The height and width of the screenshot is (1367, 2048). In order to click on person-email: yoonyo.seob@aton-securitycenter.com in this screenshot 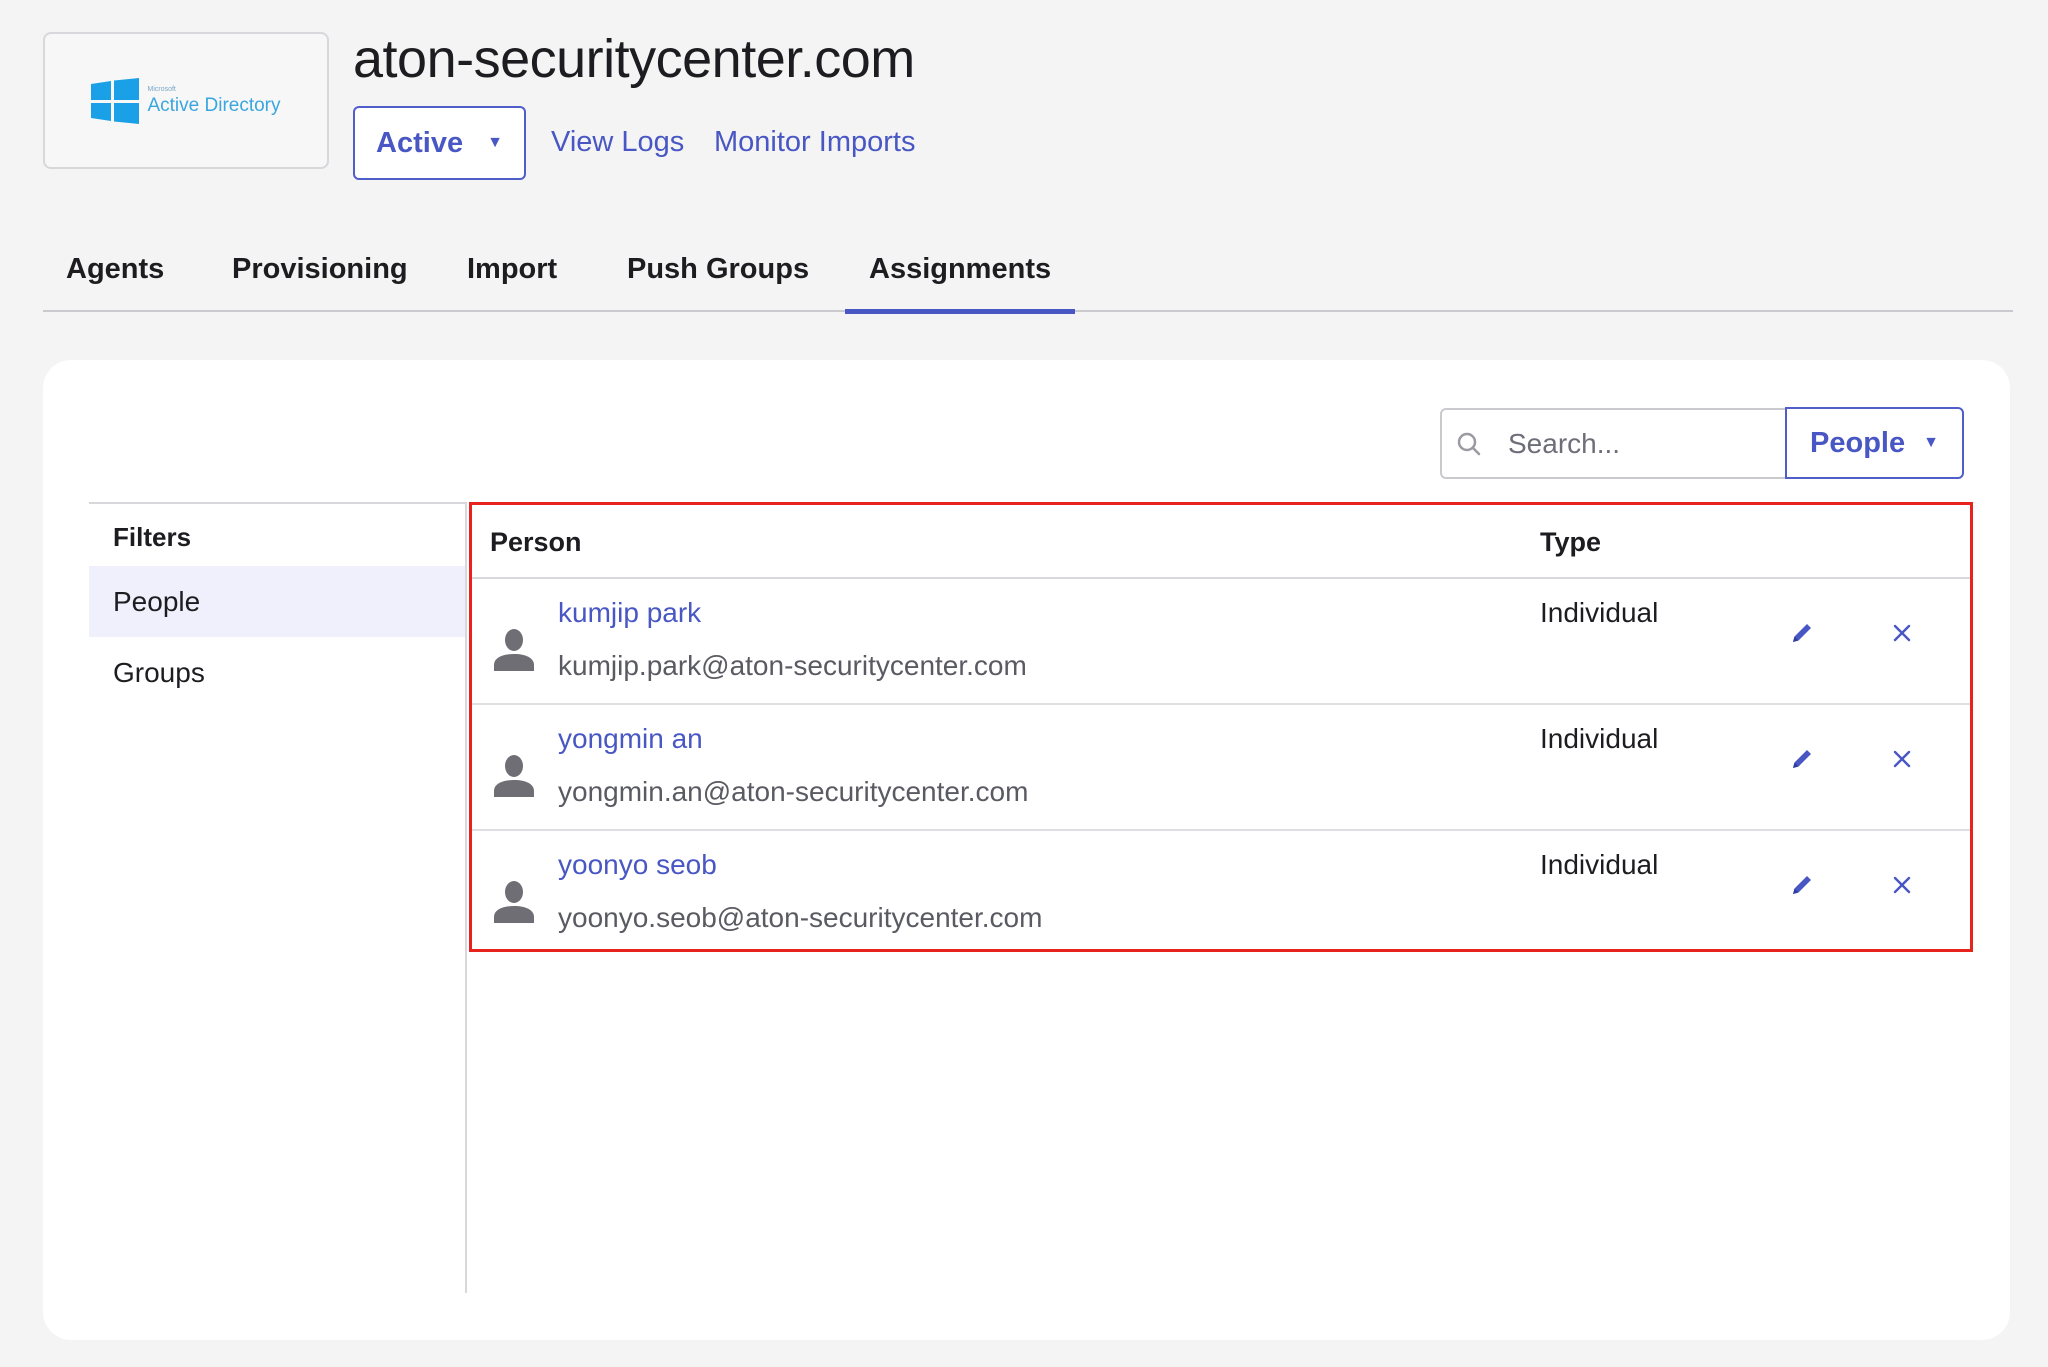, I will do `click(800, 917)`.